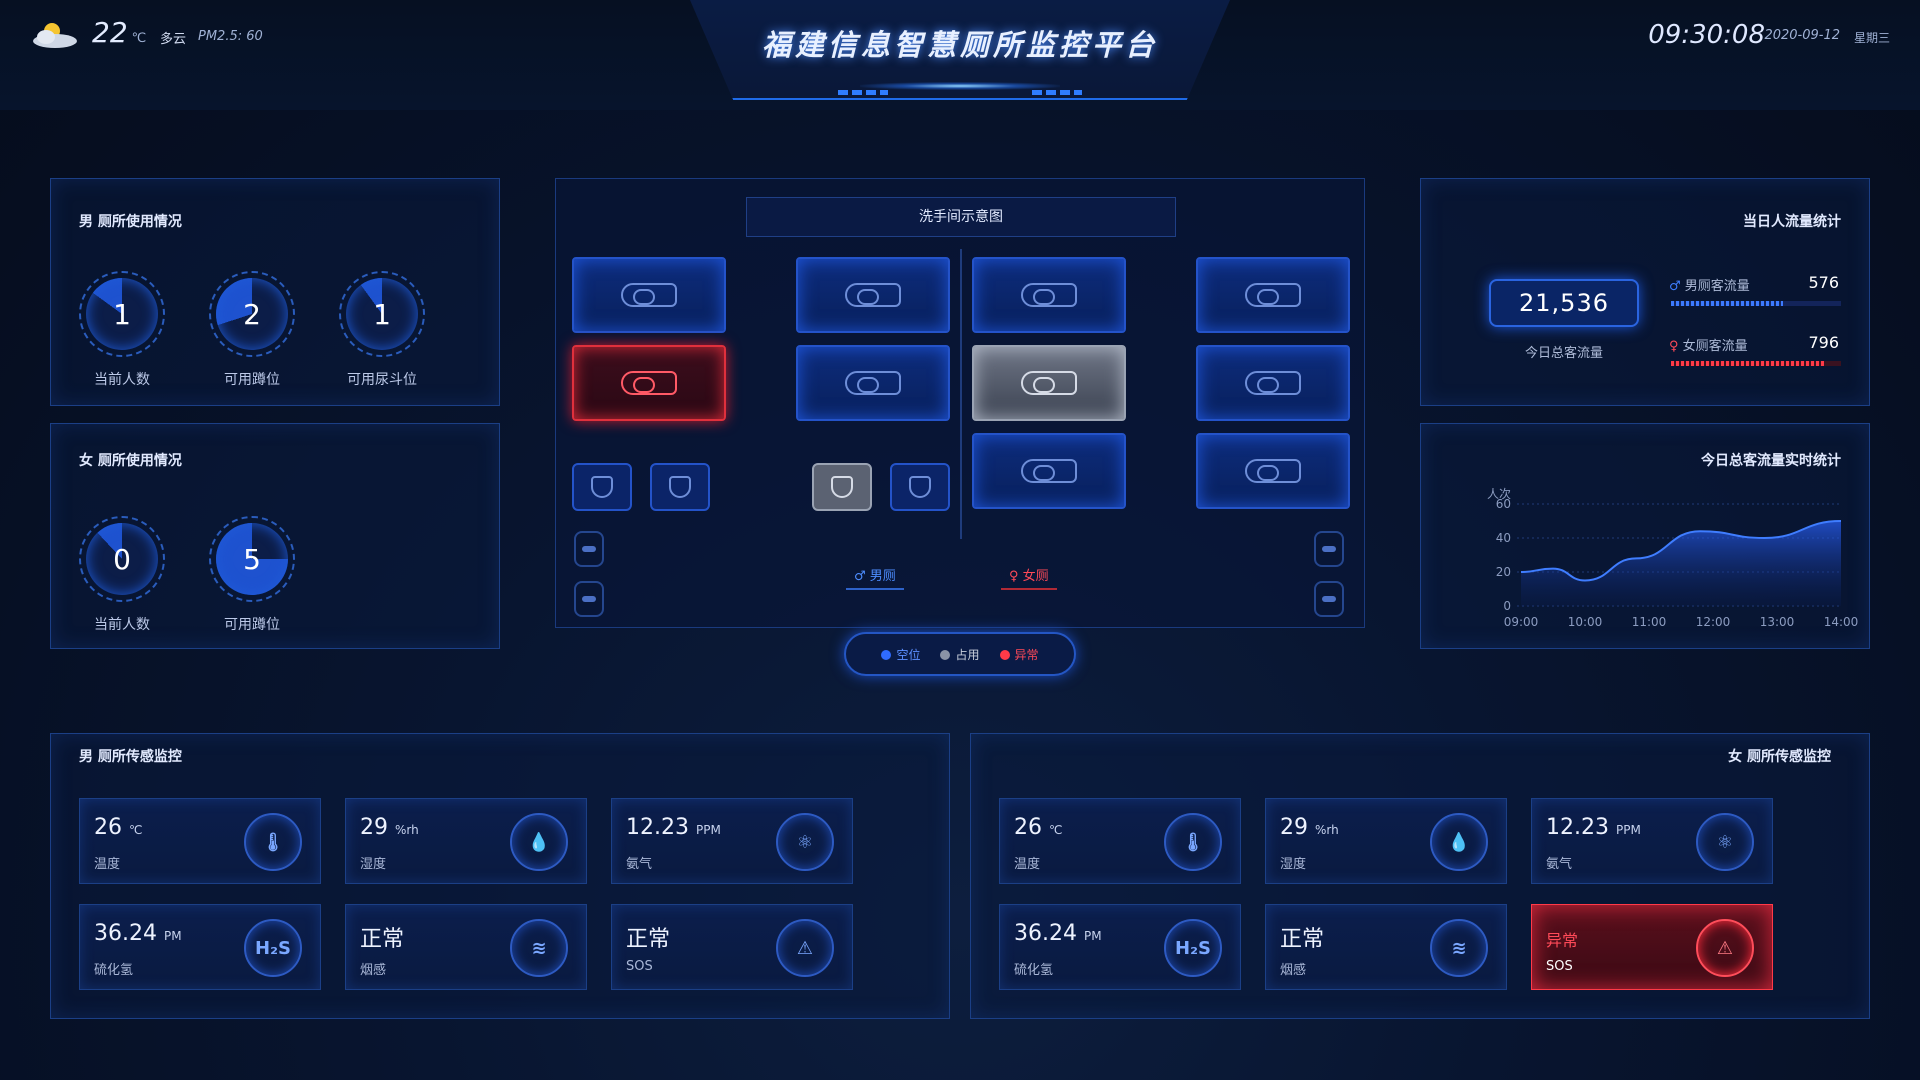 The height and width of the screenshot is (1080, 1920). What do you see at coordinates (1777, 622) in the screenshot?
I see `x-tick-label: 13:00` at bounding box center [1777, 622].